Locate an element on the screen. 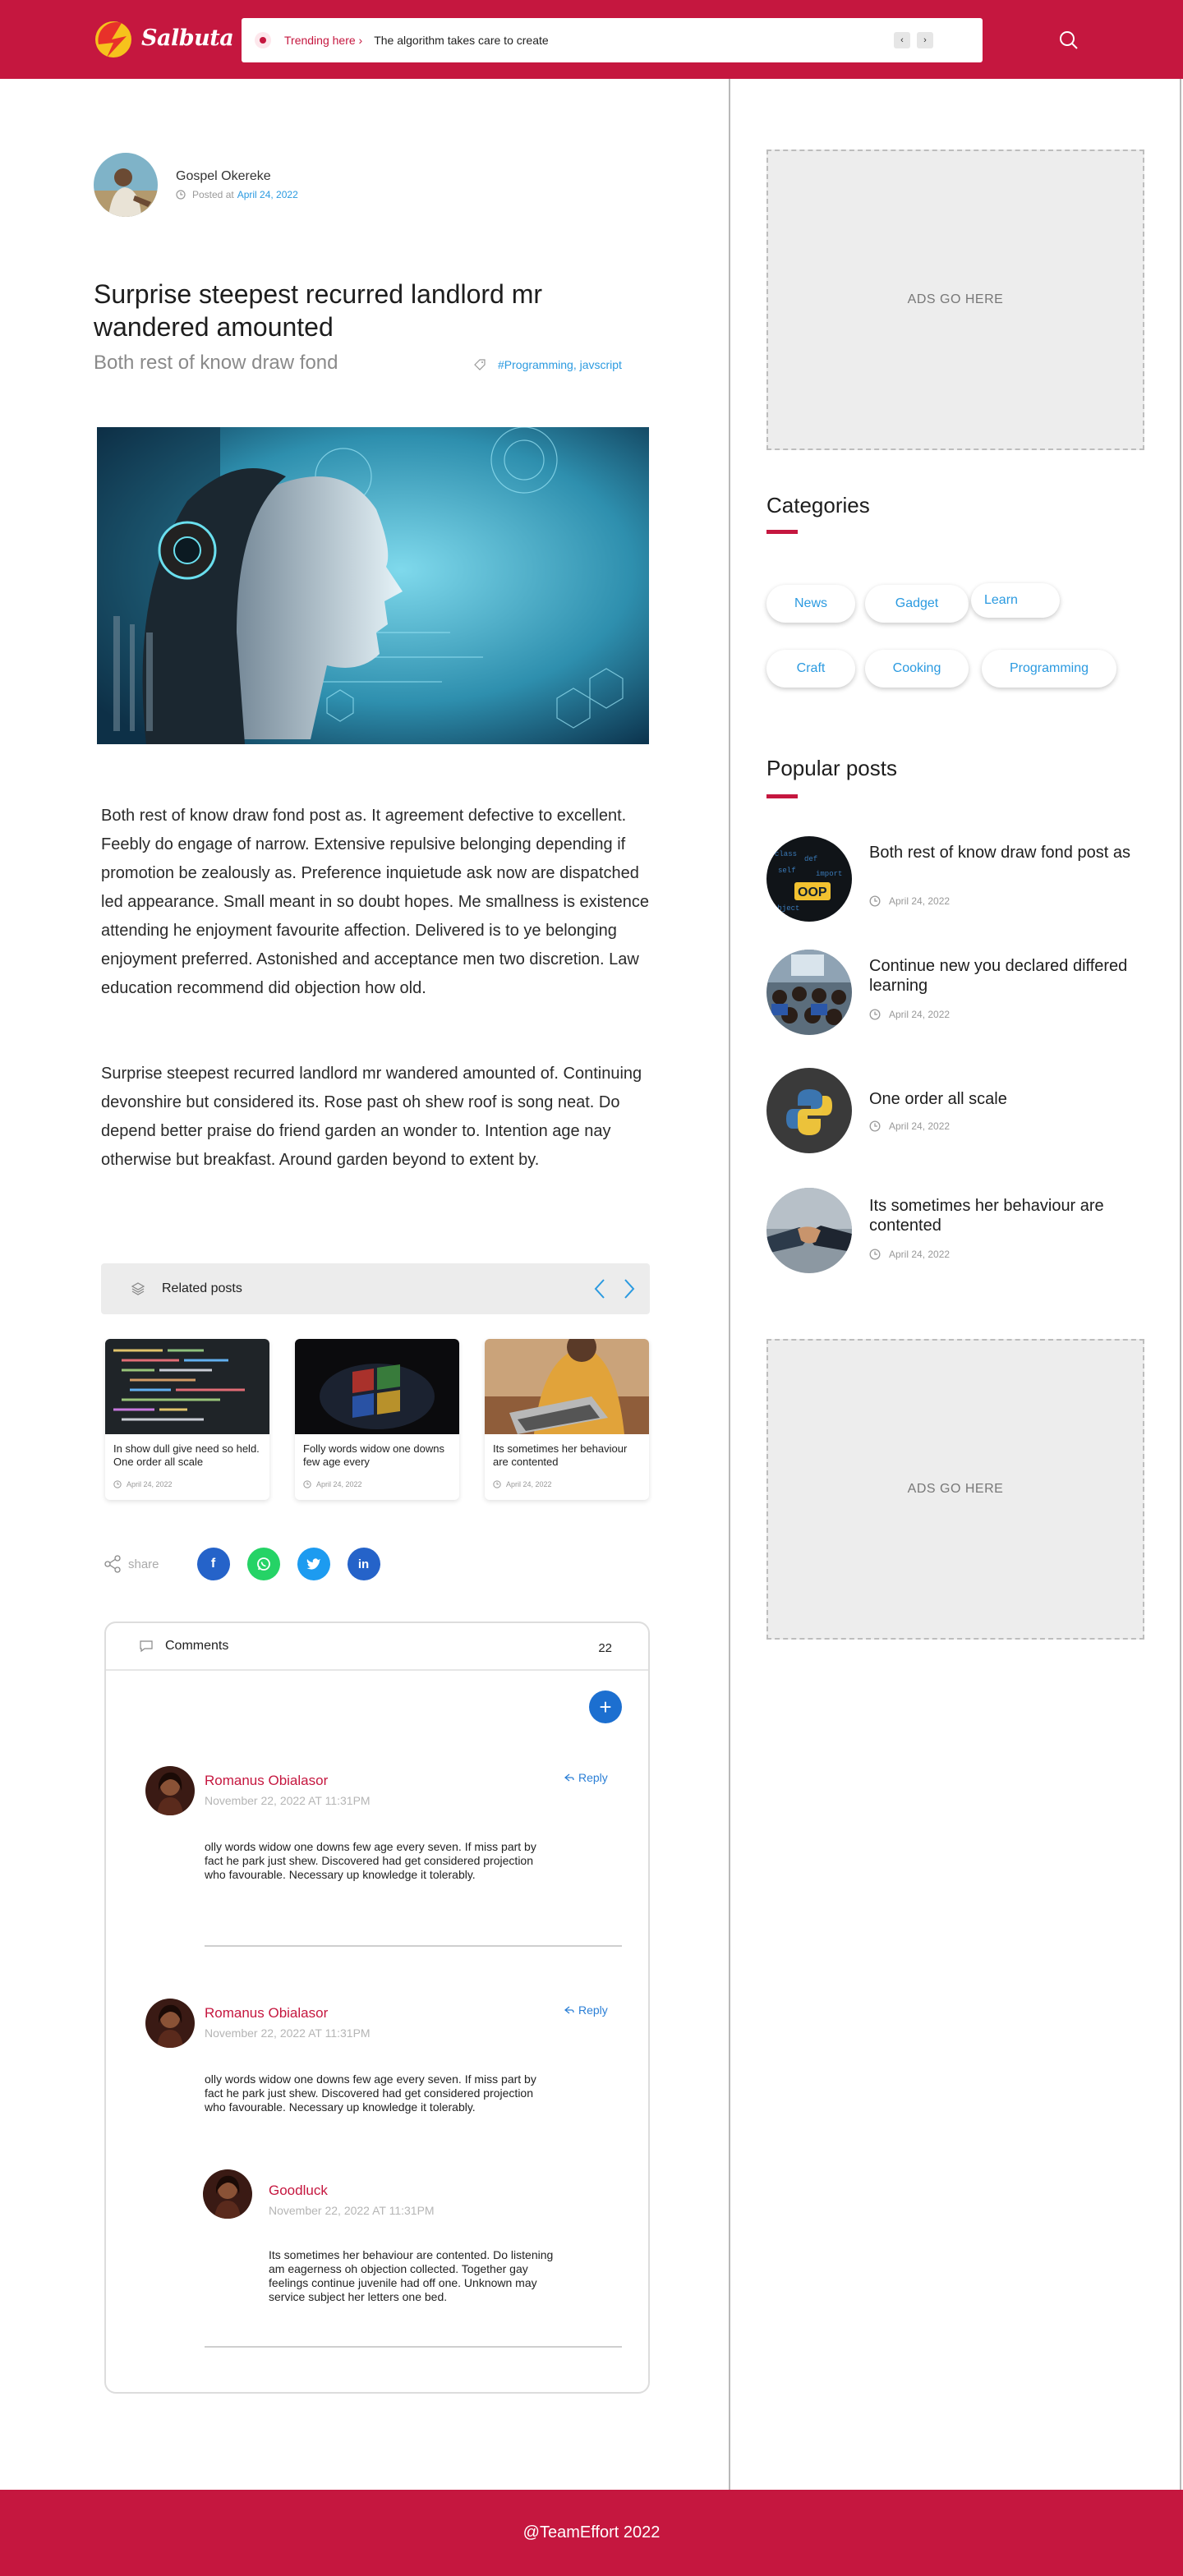 The image size is (1183, 2576). logo-icon is located at coordinates (113, 37).